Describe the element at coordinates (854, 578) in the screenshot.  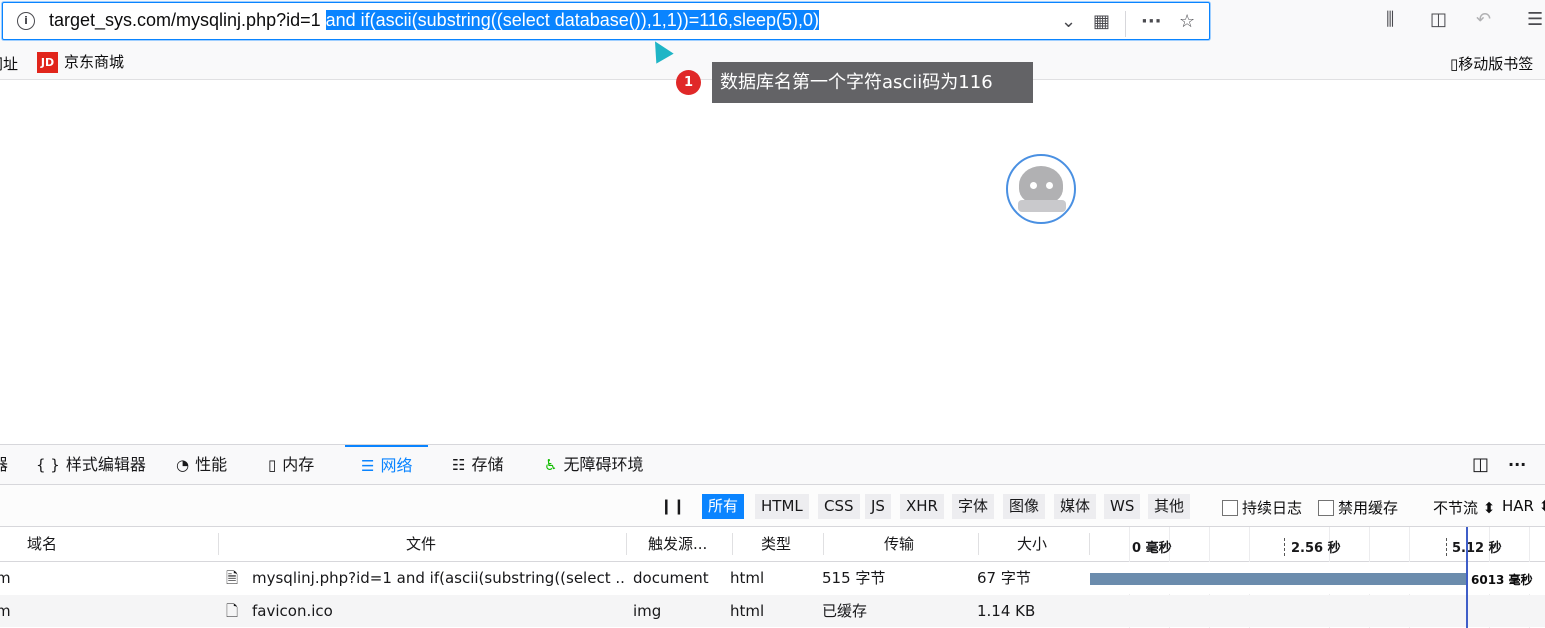
I see `cell-transferred: 515 字节` at that location.